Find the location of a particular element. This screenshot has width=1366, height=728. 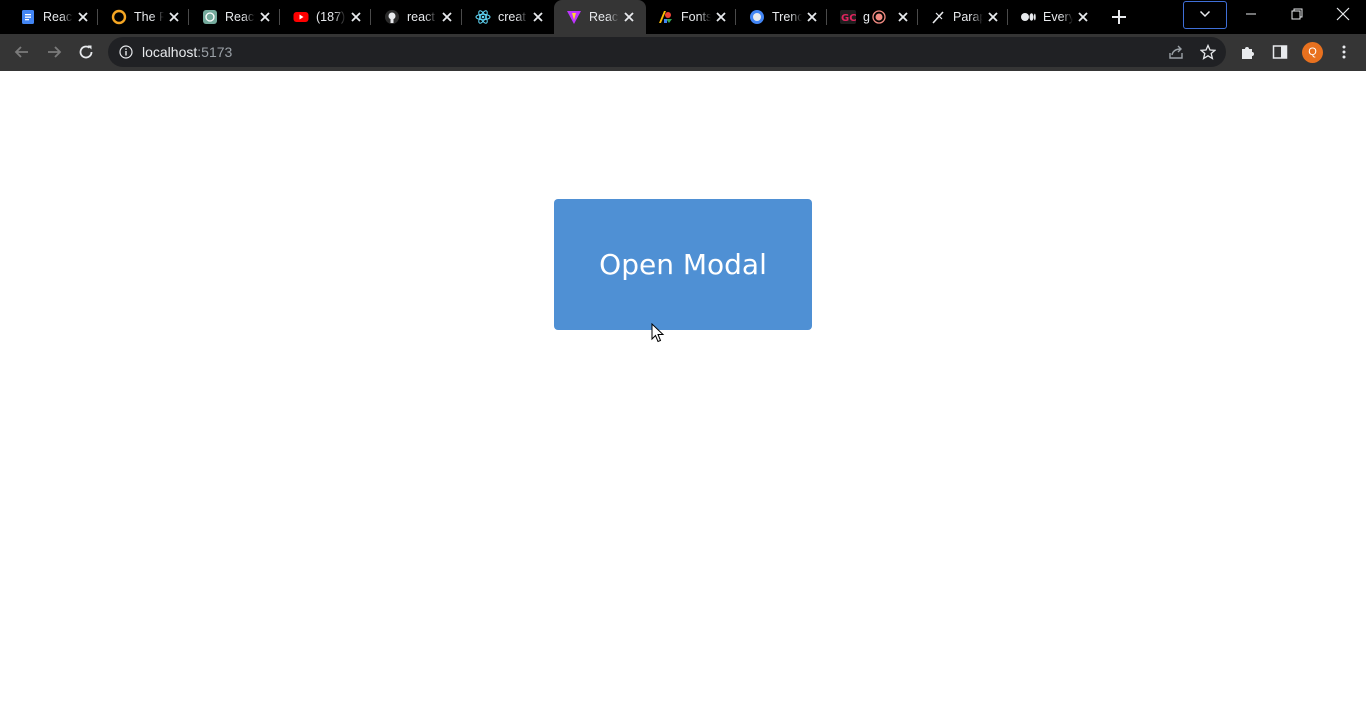

restore-icon is located at coordinates (1297, 14).